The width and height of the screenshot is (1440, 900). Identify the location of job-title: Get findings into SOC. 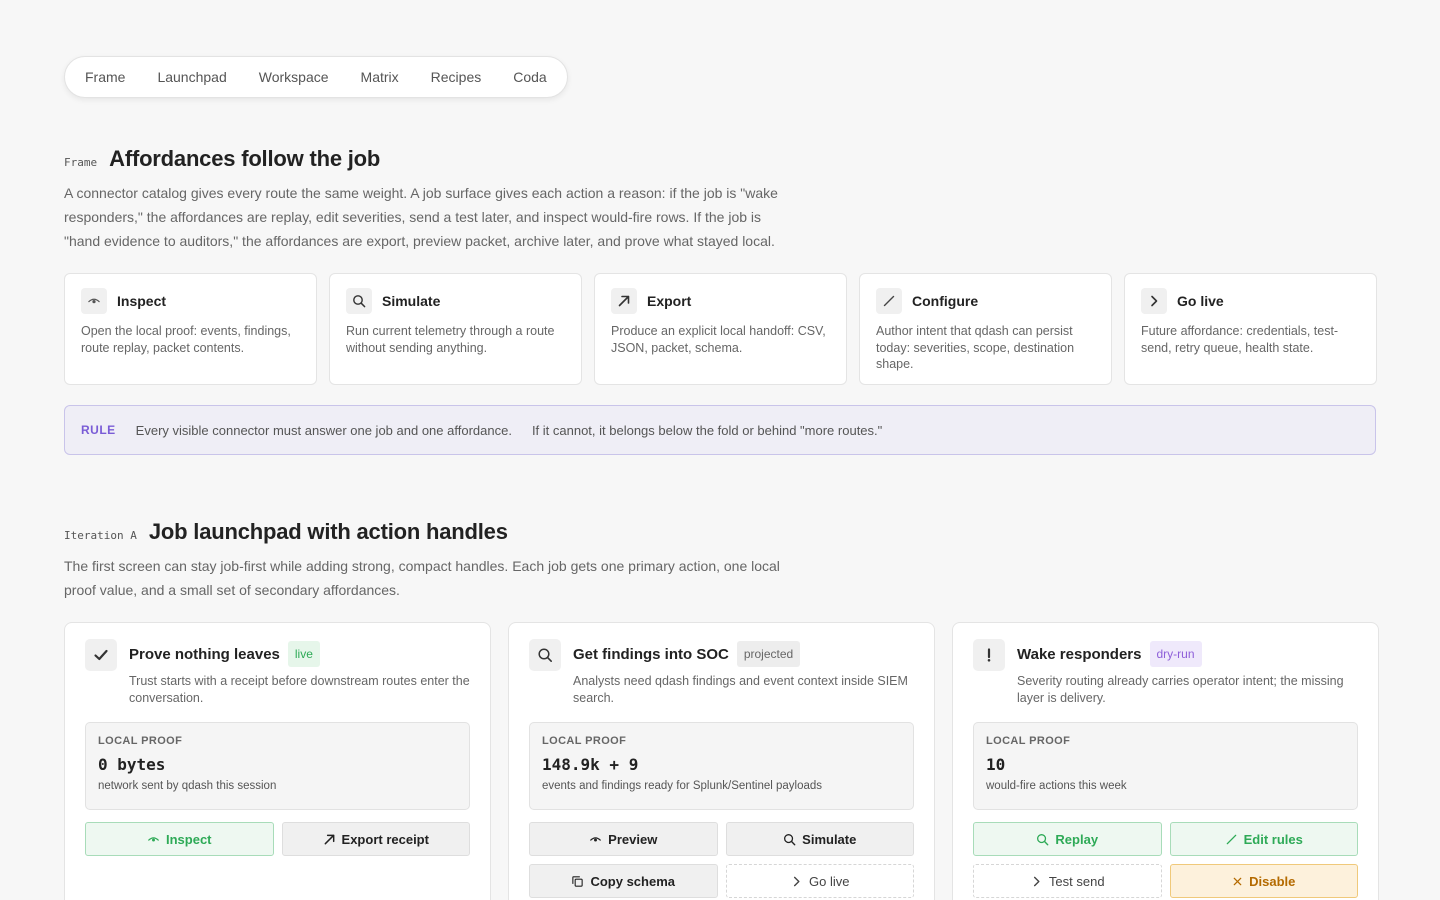
(651, 654).